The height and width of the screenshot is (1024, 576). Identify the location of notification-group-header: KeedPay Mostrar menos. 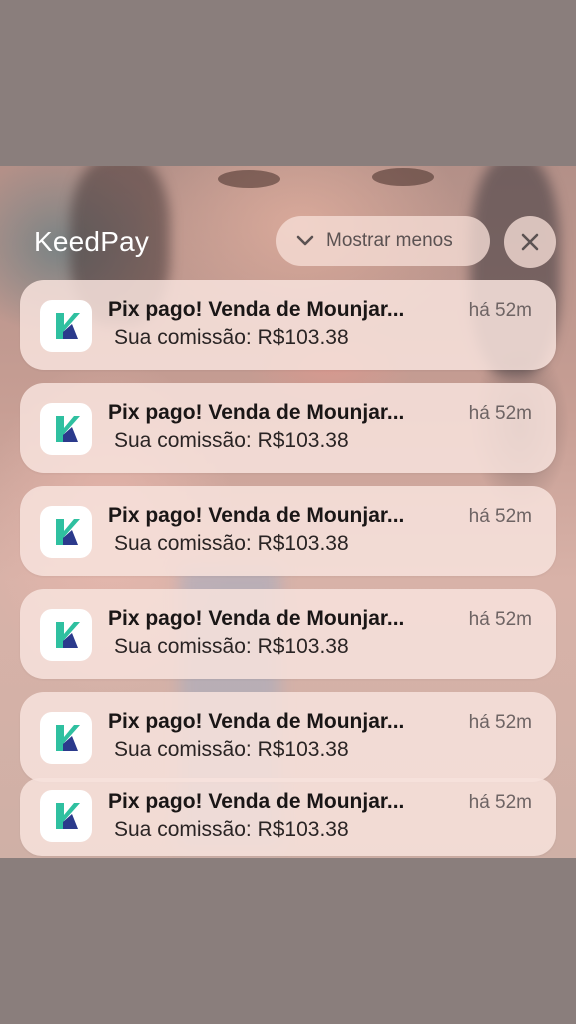
(288, 242).